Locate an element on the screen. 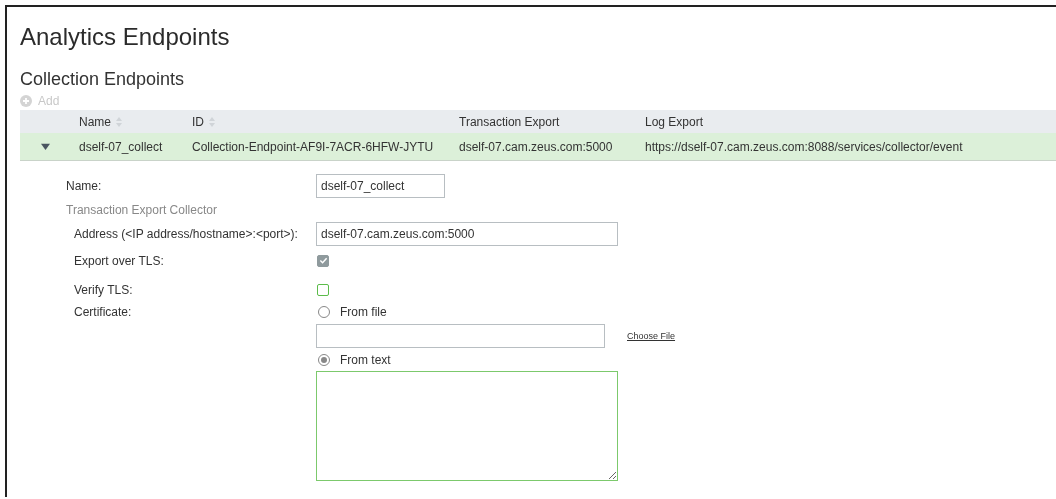  field-label: Certificate: is located at coordinates (103, 312).